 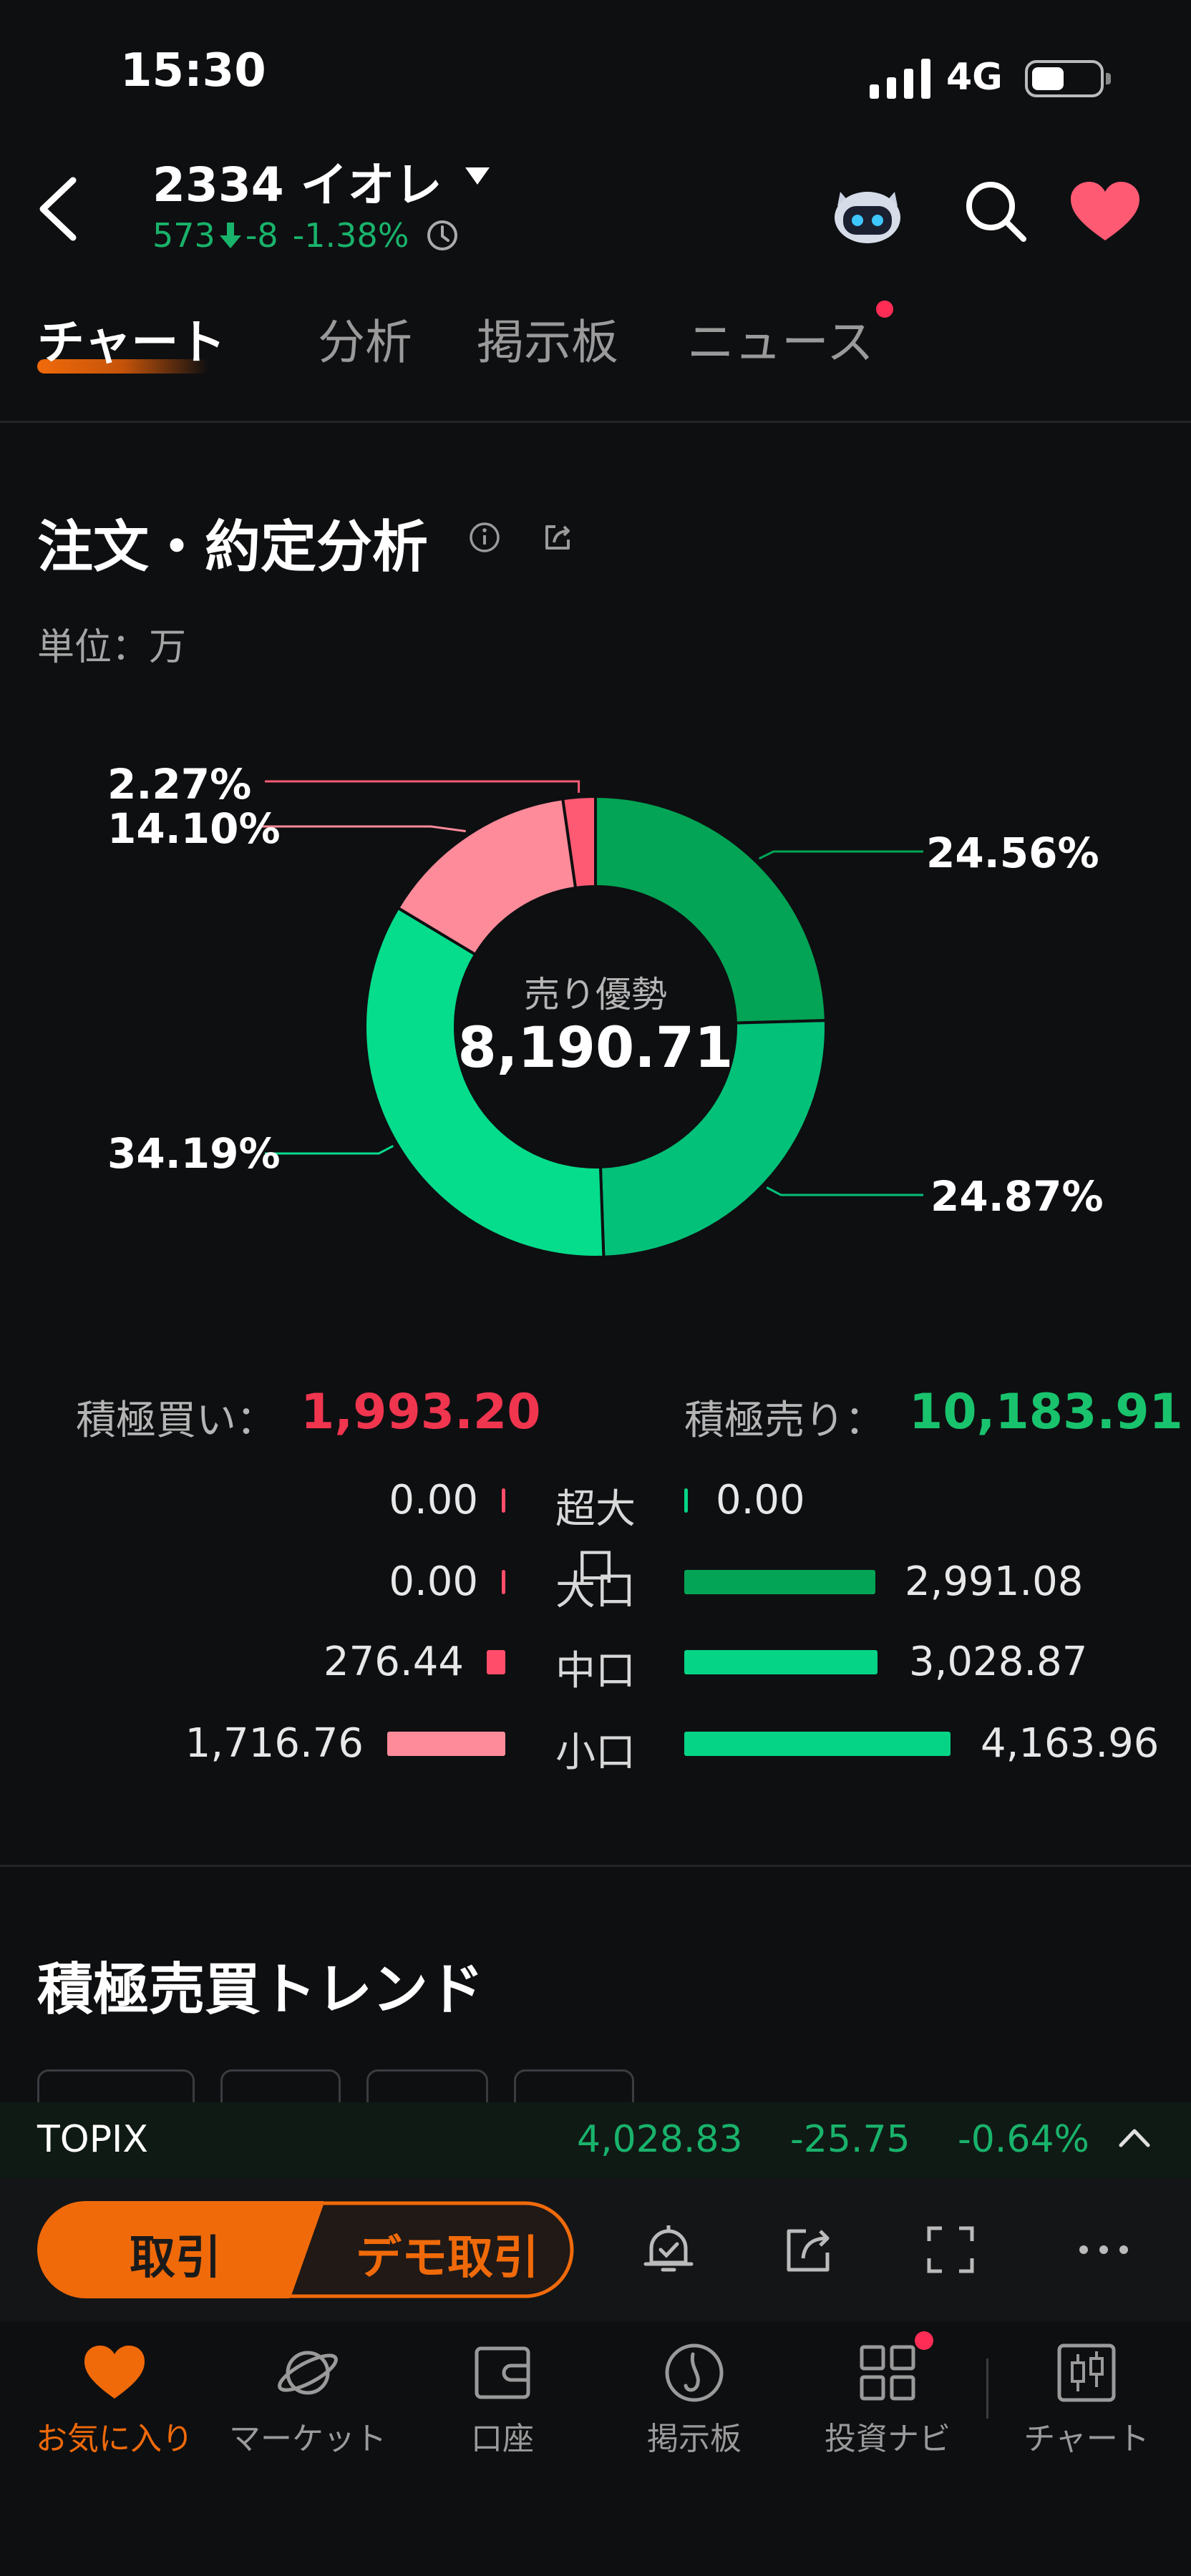 What do you see at coordinates (308, 2439) in the screenshot?
I see `nav-label: マーケット` at bounding box center [308, 2439].